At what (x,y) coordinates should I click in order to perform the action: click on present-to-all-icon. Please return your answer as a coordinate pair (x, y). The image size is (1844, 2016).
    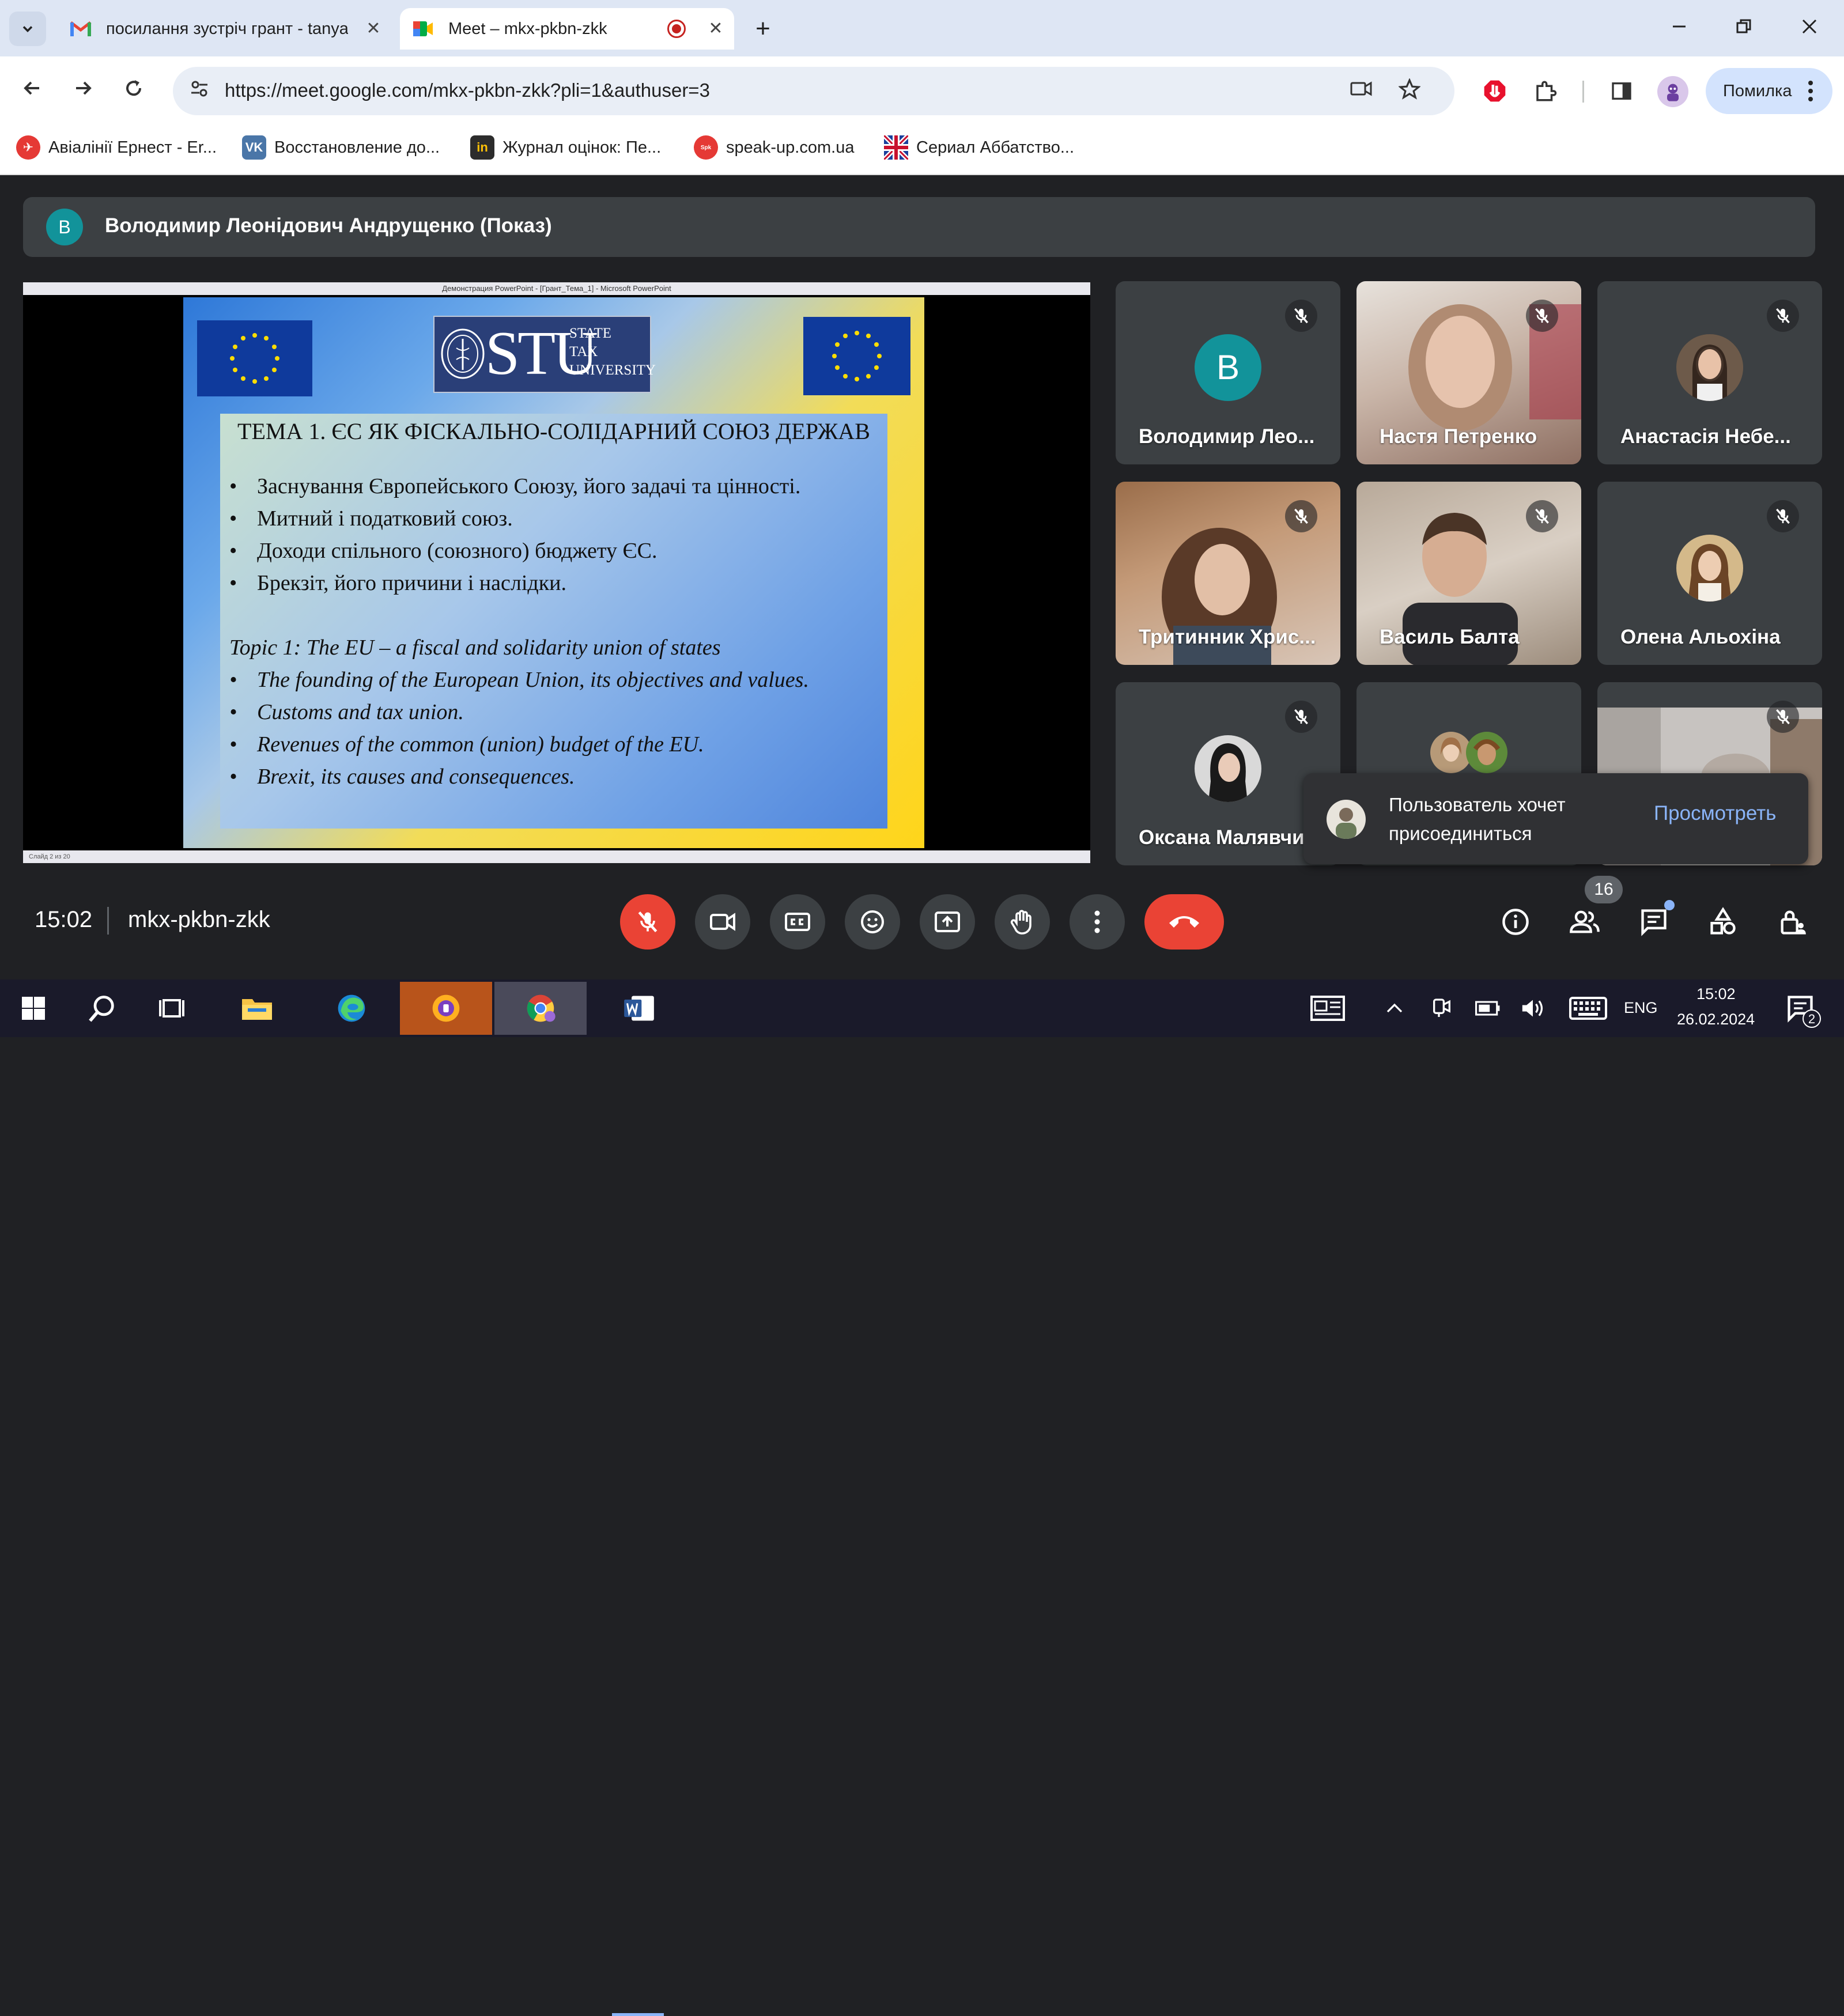
    Looking at the image, I should click on (948, 921).